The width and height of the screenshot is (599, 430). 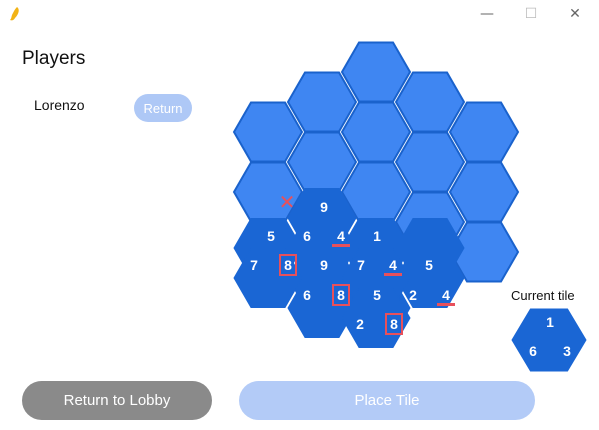 I want to click on return-to-lobby-button: Return to Lobby, so click(x=117, y=400).